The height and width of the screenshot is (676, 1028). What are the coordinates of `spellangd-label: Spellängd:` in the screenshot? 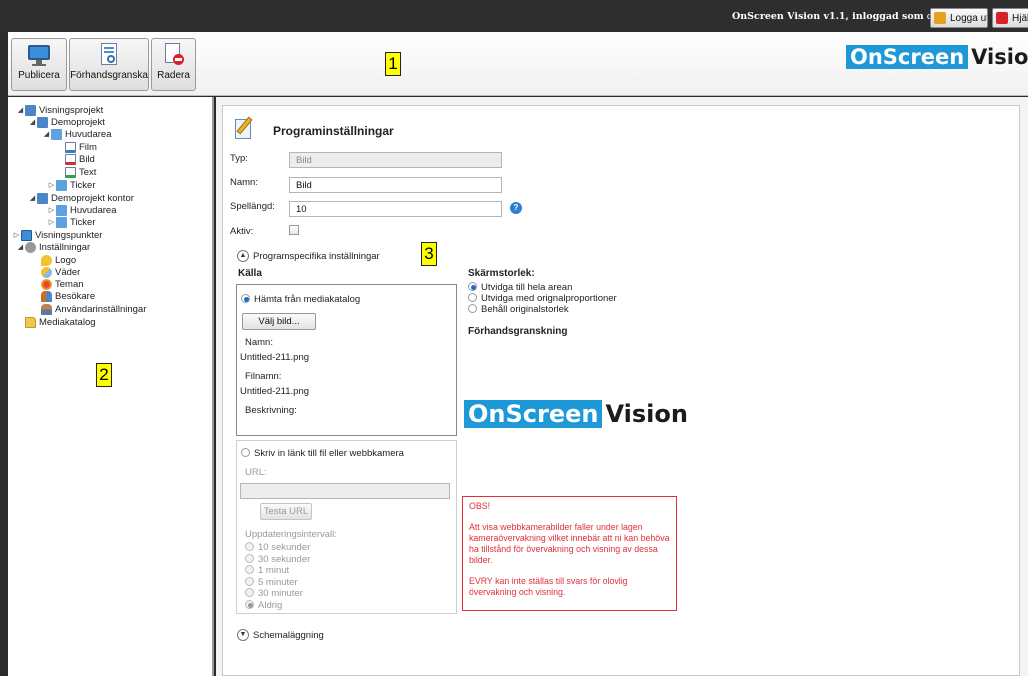 It's located at (252, 206).